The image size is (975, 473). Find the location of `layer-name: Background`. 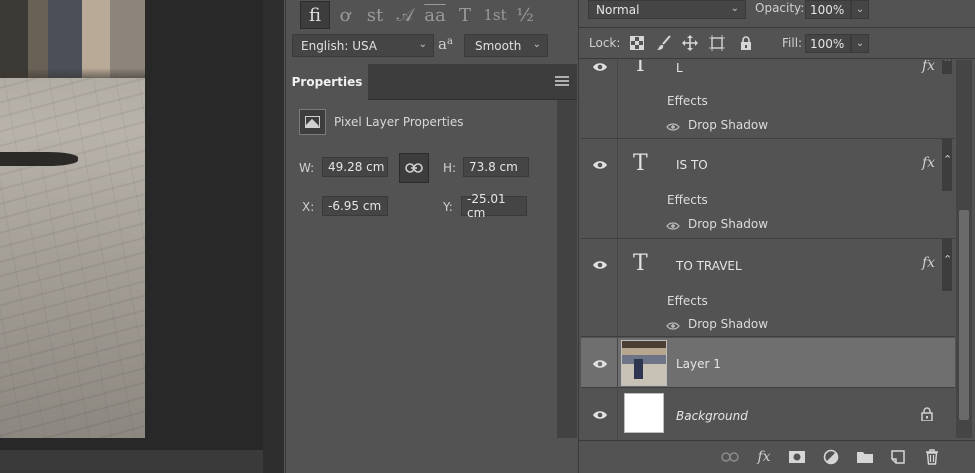

layer-name: Background is located at coordinates (712, 416).